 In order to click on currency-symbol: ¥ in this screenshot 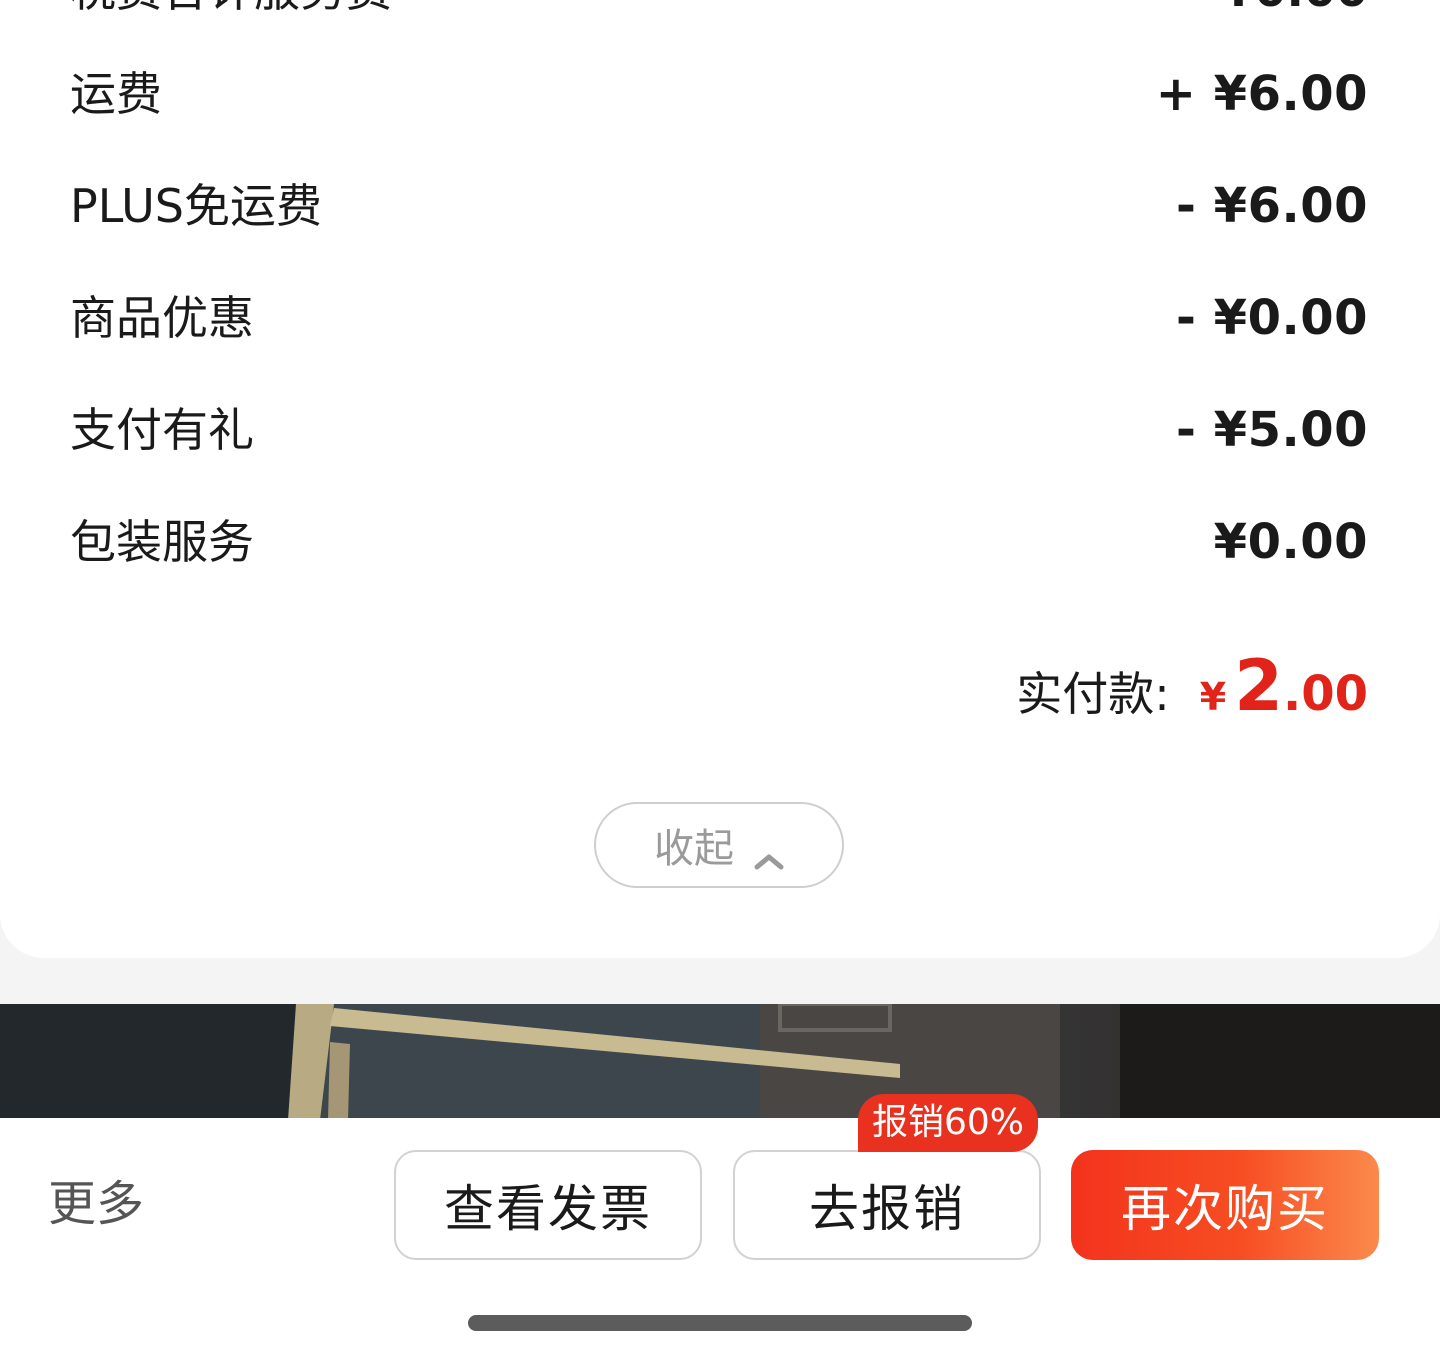, I will do `click(1213, 697)`.